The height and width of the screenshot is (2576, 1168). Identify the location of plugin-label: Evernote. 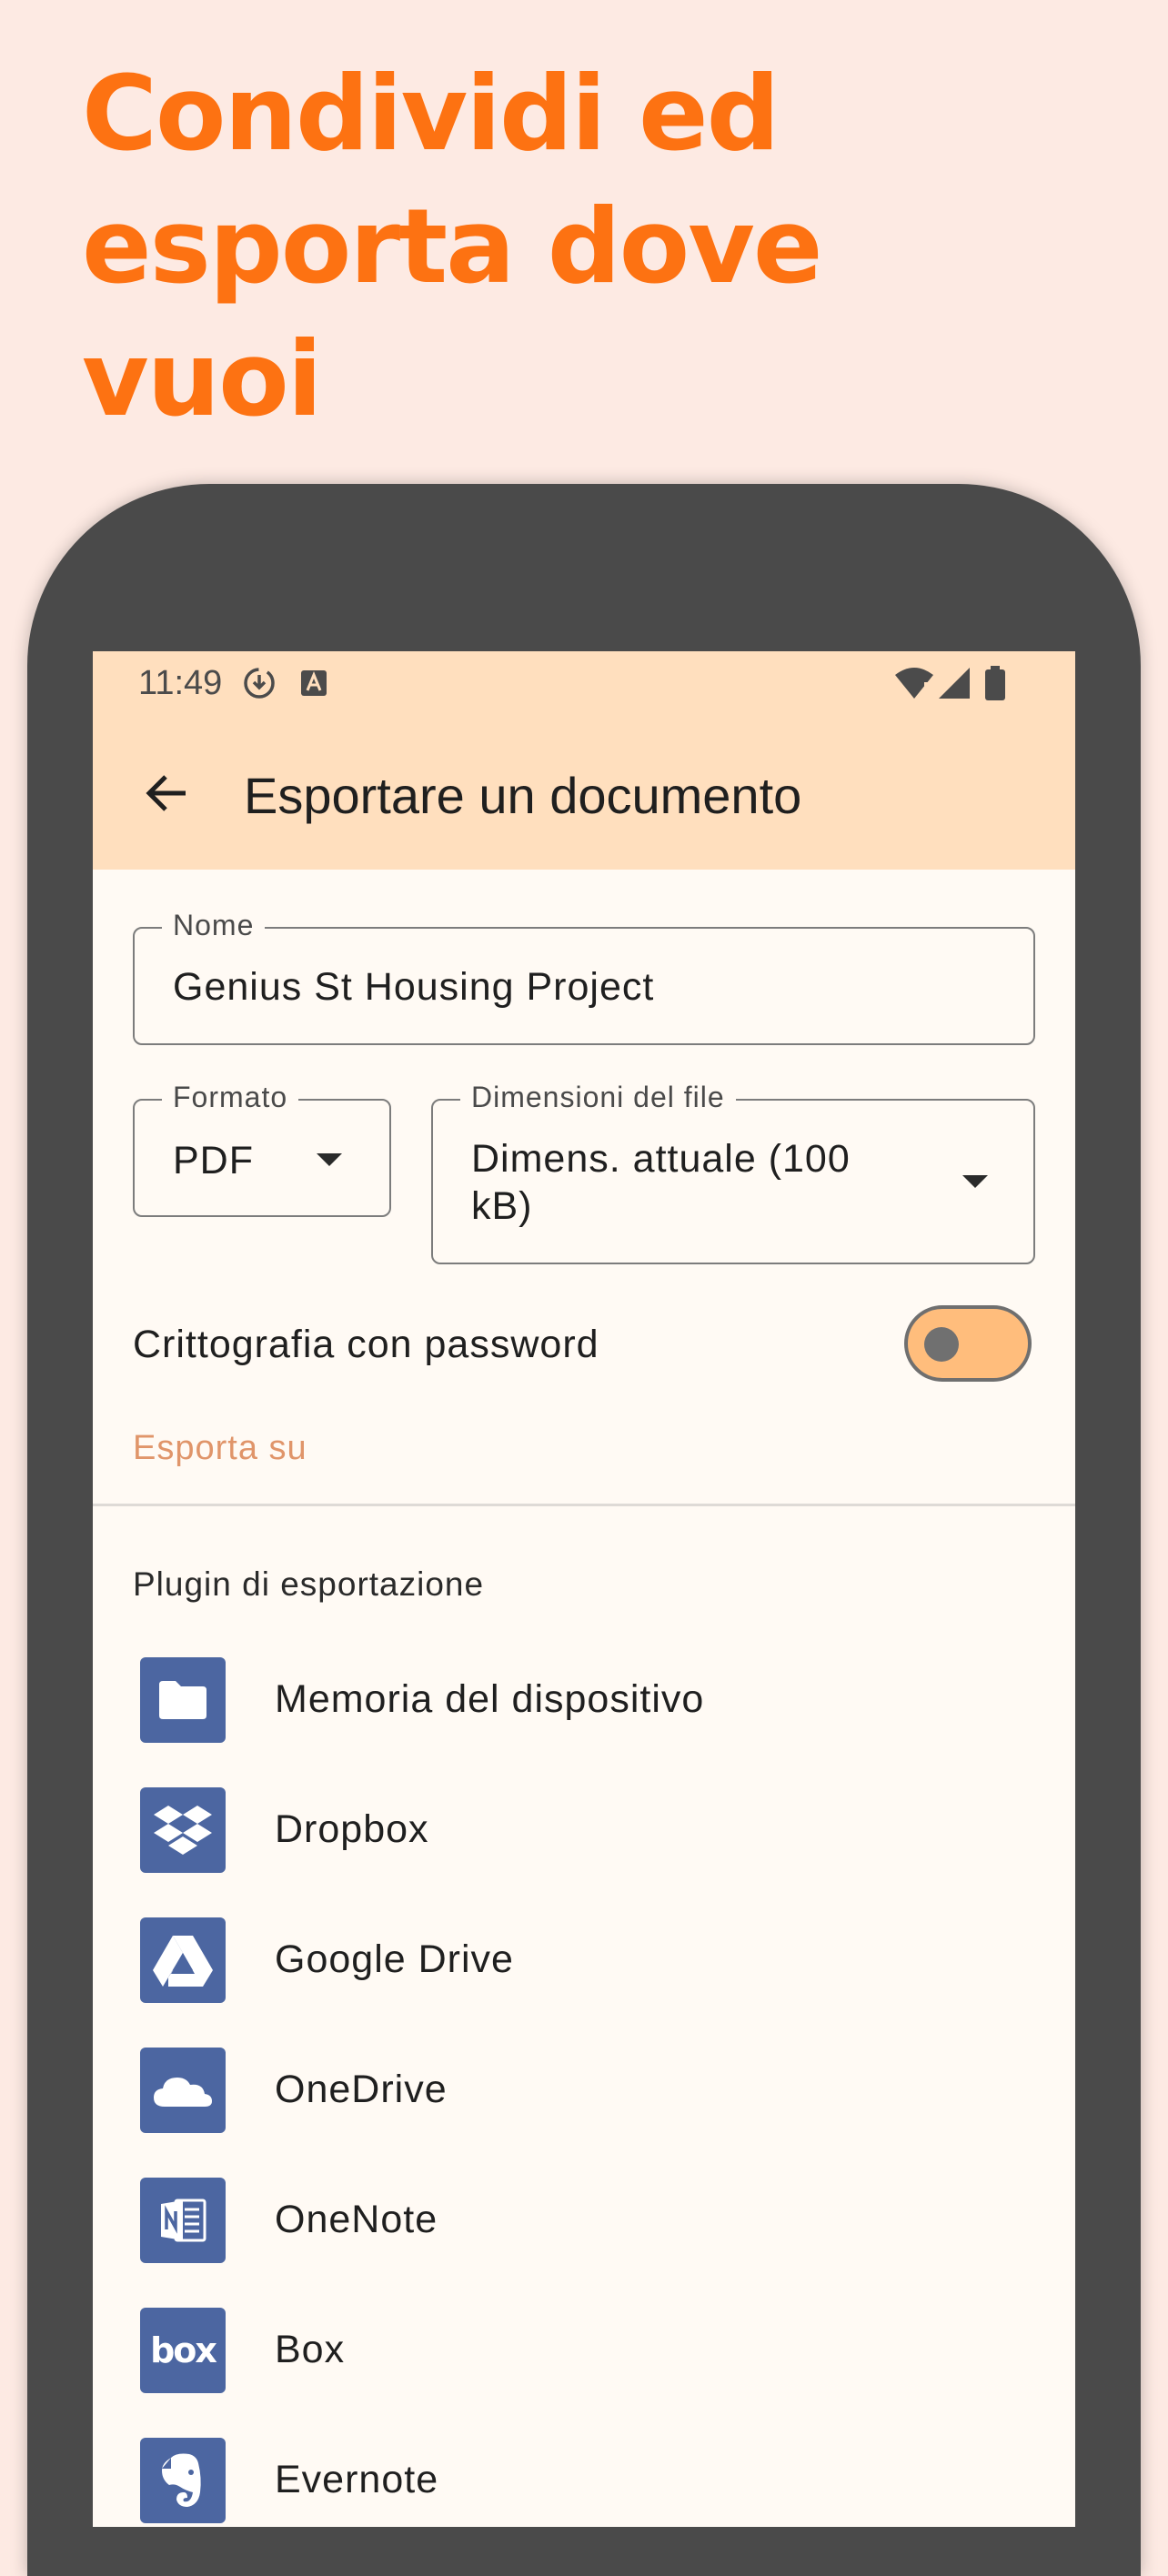
(357, 2479).